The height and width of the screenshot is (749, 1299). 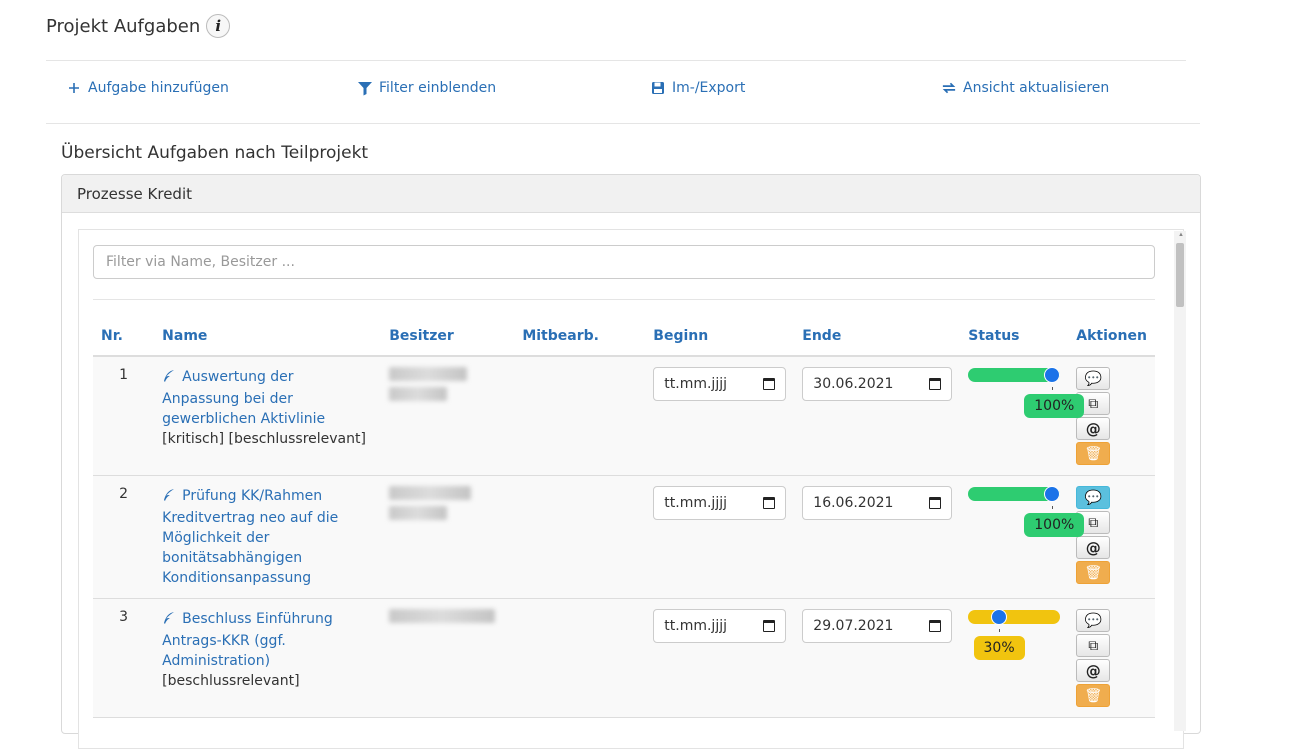 I want to click on section-title: Übersicht Aufgaben nach Teilprojekt, so click(x=215, y=153).